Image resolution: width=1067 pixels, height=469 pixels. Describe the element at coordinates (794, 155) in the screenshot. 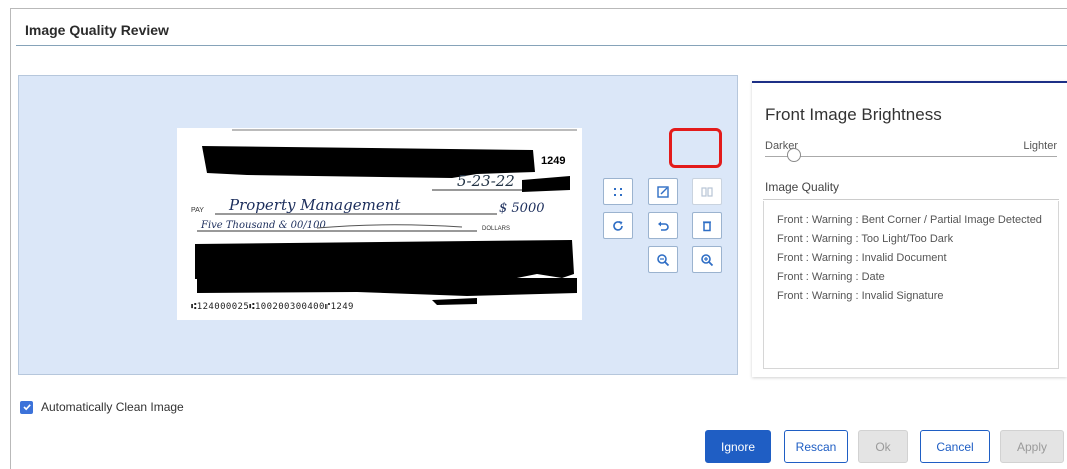

I see `brightness-slider-thumb` at that location.